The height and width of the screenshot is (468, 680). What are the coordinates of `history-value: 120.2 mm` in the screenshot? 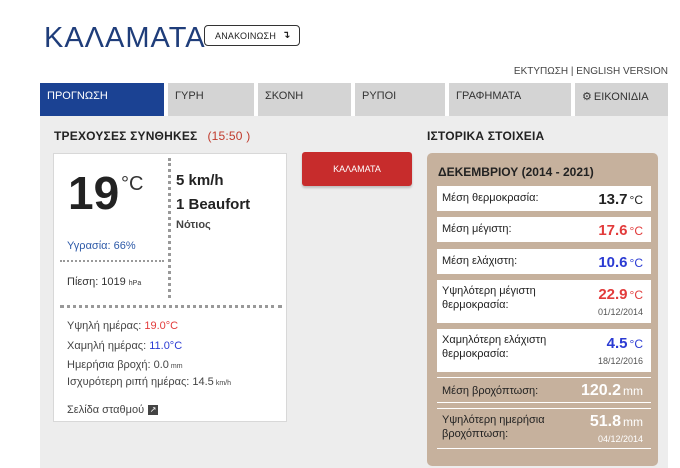 It's located at (612, 391).